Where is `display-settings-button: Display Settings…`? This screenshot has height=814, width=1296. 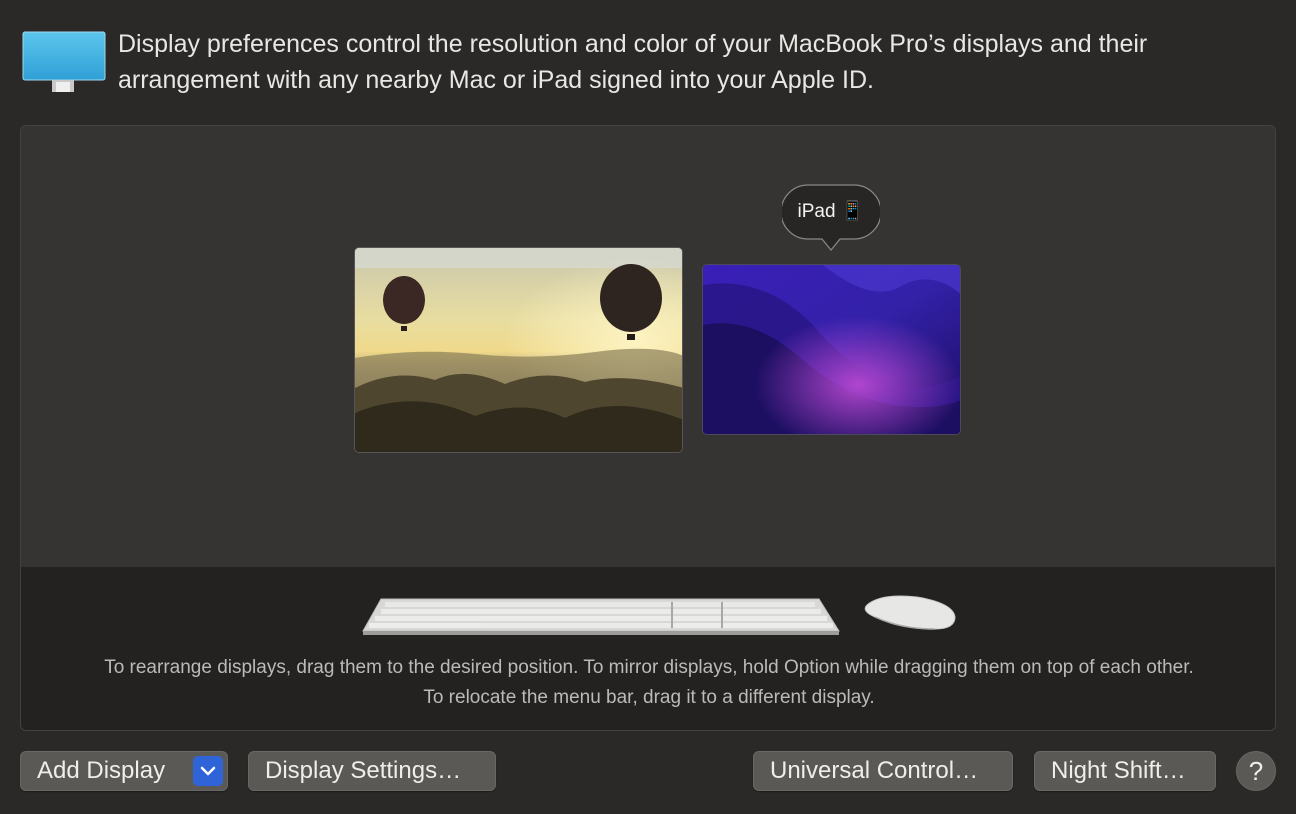 display-settings-button: Display Settings… is located at coordinates (372, 771).